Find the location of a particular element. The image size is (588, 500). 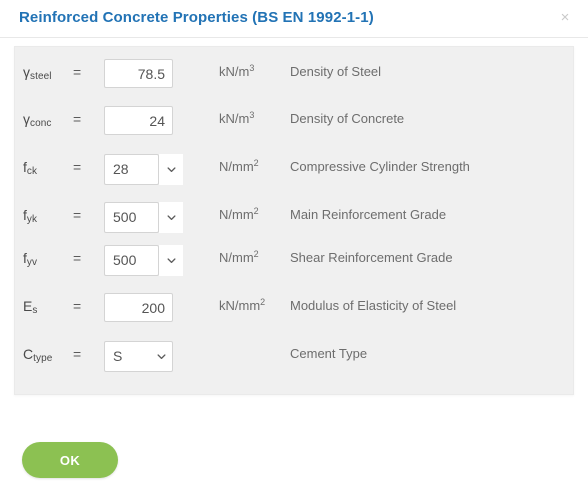

property-row: Es = kN/mm2 Modulus of Elasticity of Steel is located at coordinates (295, 307).